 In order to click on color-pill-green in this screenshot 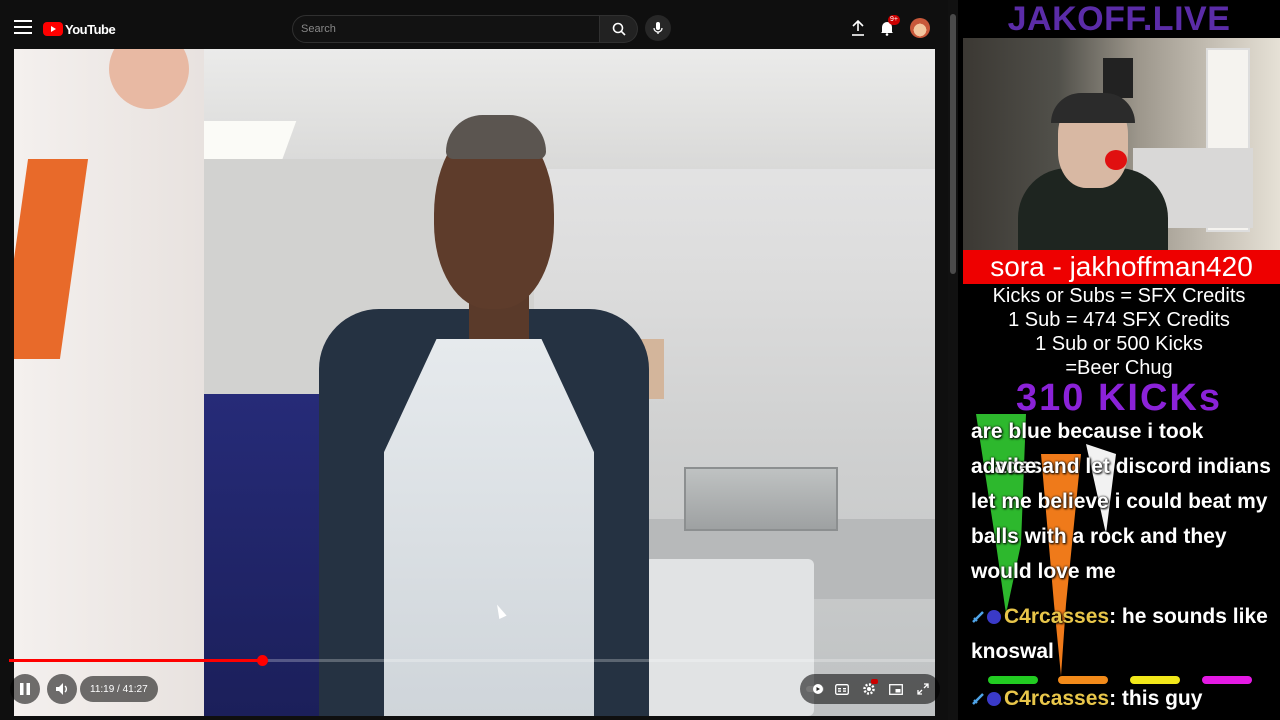, I will do `click(1013, 680)`.